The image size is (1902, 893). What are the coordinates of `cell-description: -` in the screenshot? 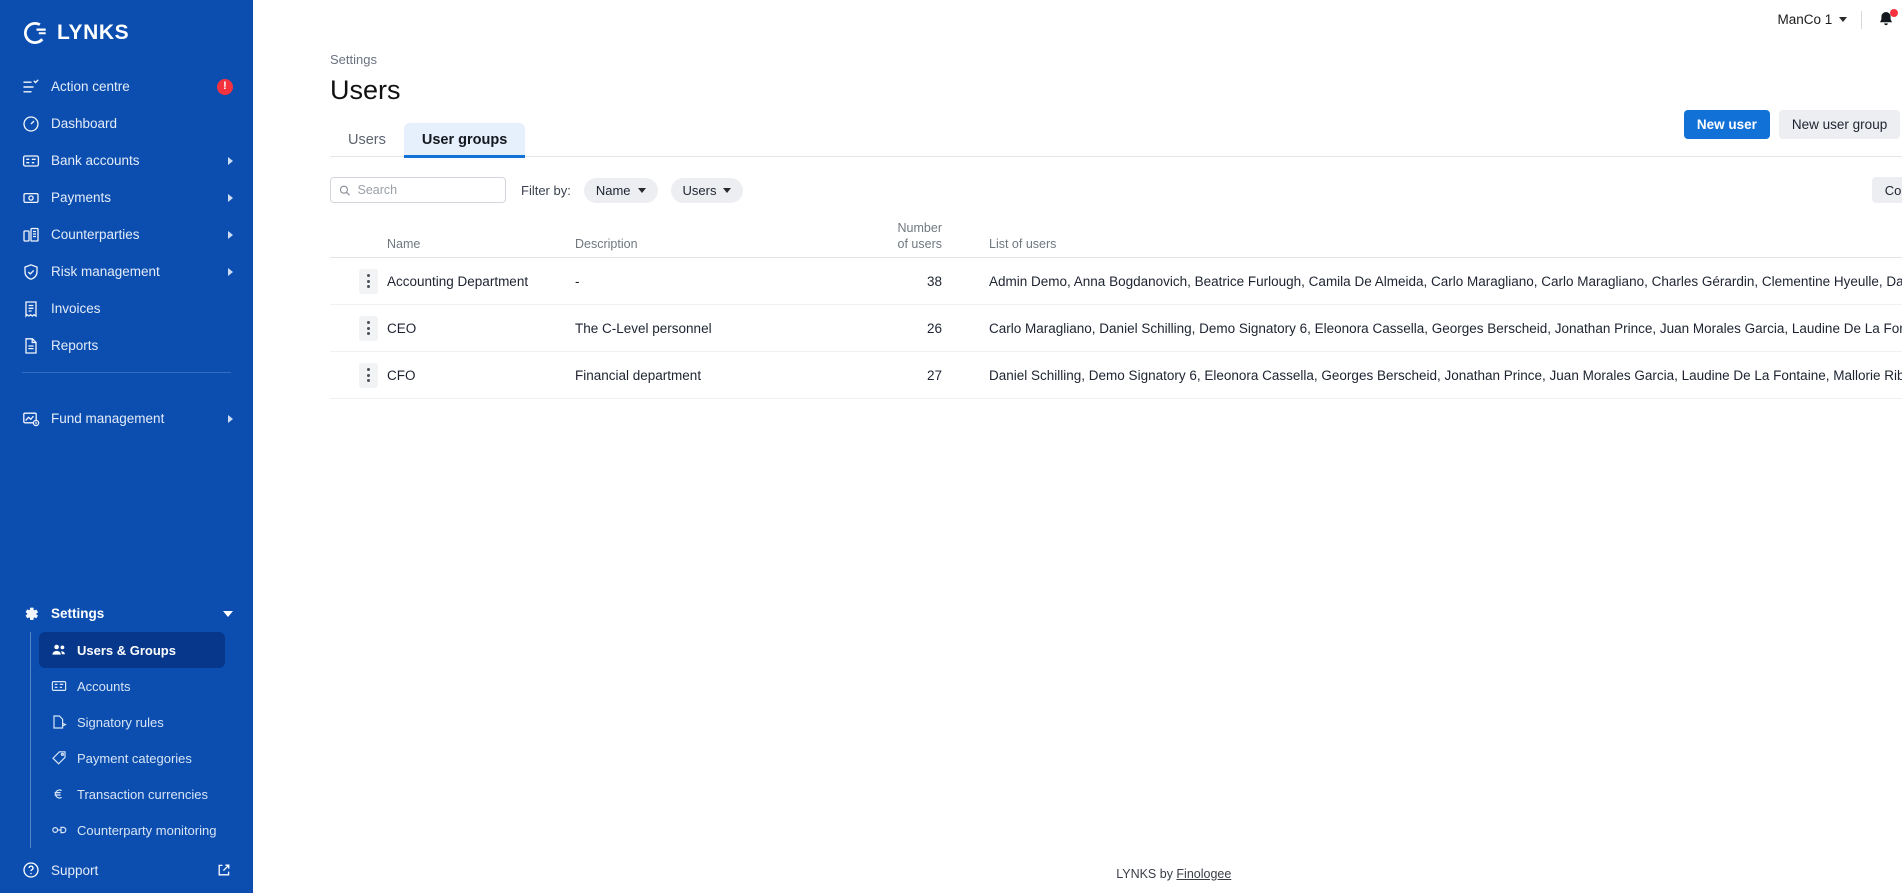 It's located at (577, 281).